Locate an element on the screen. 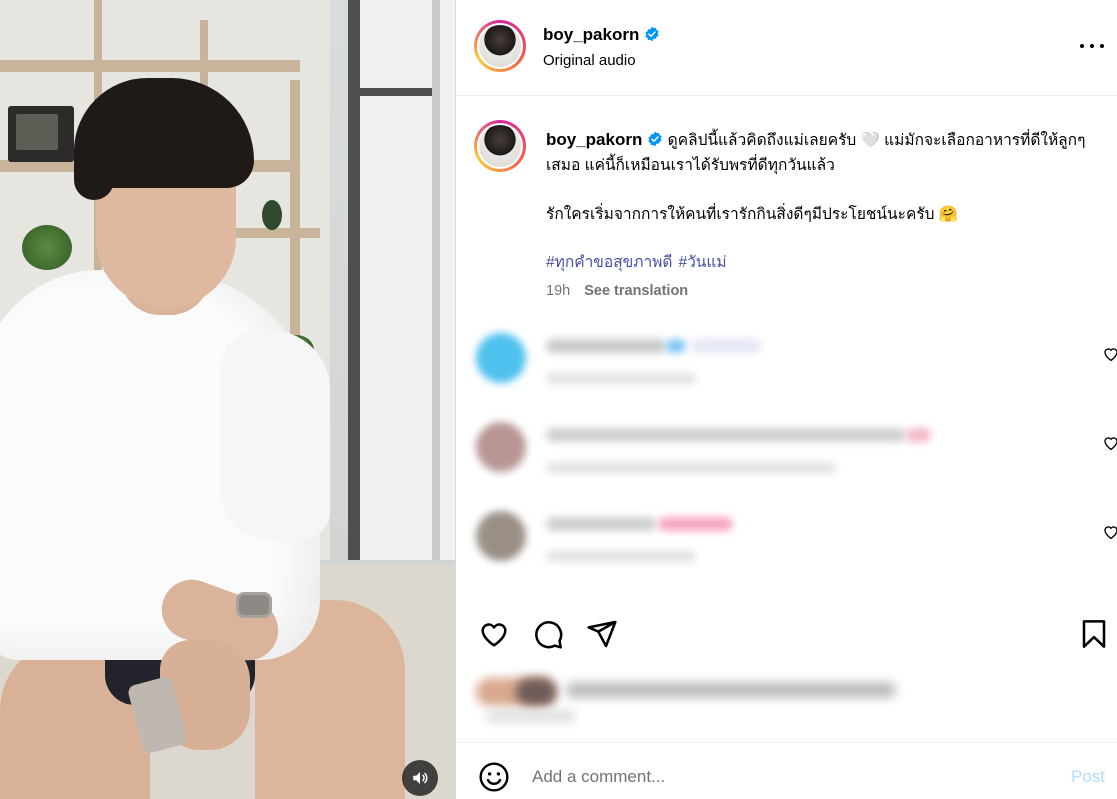 The height and width of the screenshot is (799, 1117). liked-by-text-blurred is located at coordinates (731, 690).